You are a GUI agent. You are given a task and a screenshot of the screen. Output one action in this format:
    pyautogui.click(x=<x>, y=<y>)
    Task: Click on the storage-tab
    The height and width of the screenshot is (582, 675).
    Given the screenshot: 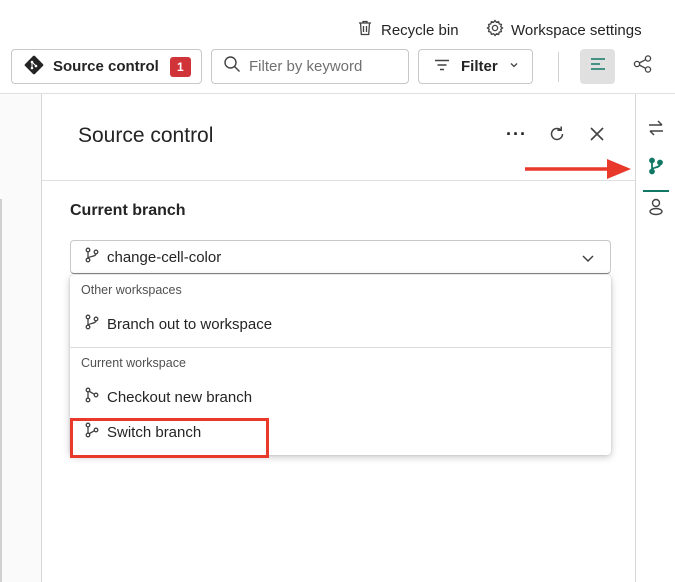 What is the action you would take?
    pyautogui.click(x=656, y=209)
    